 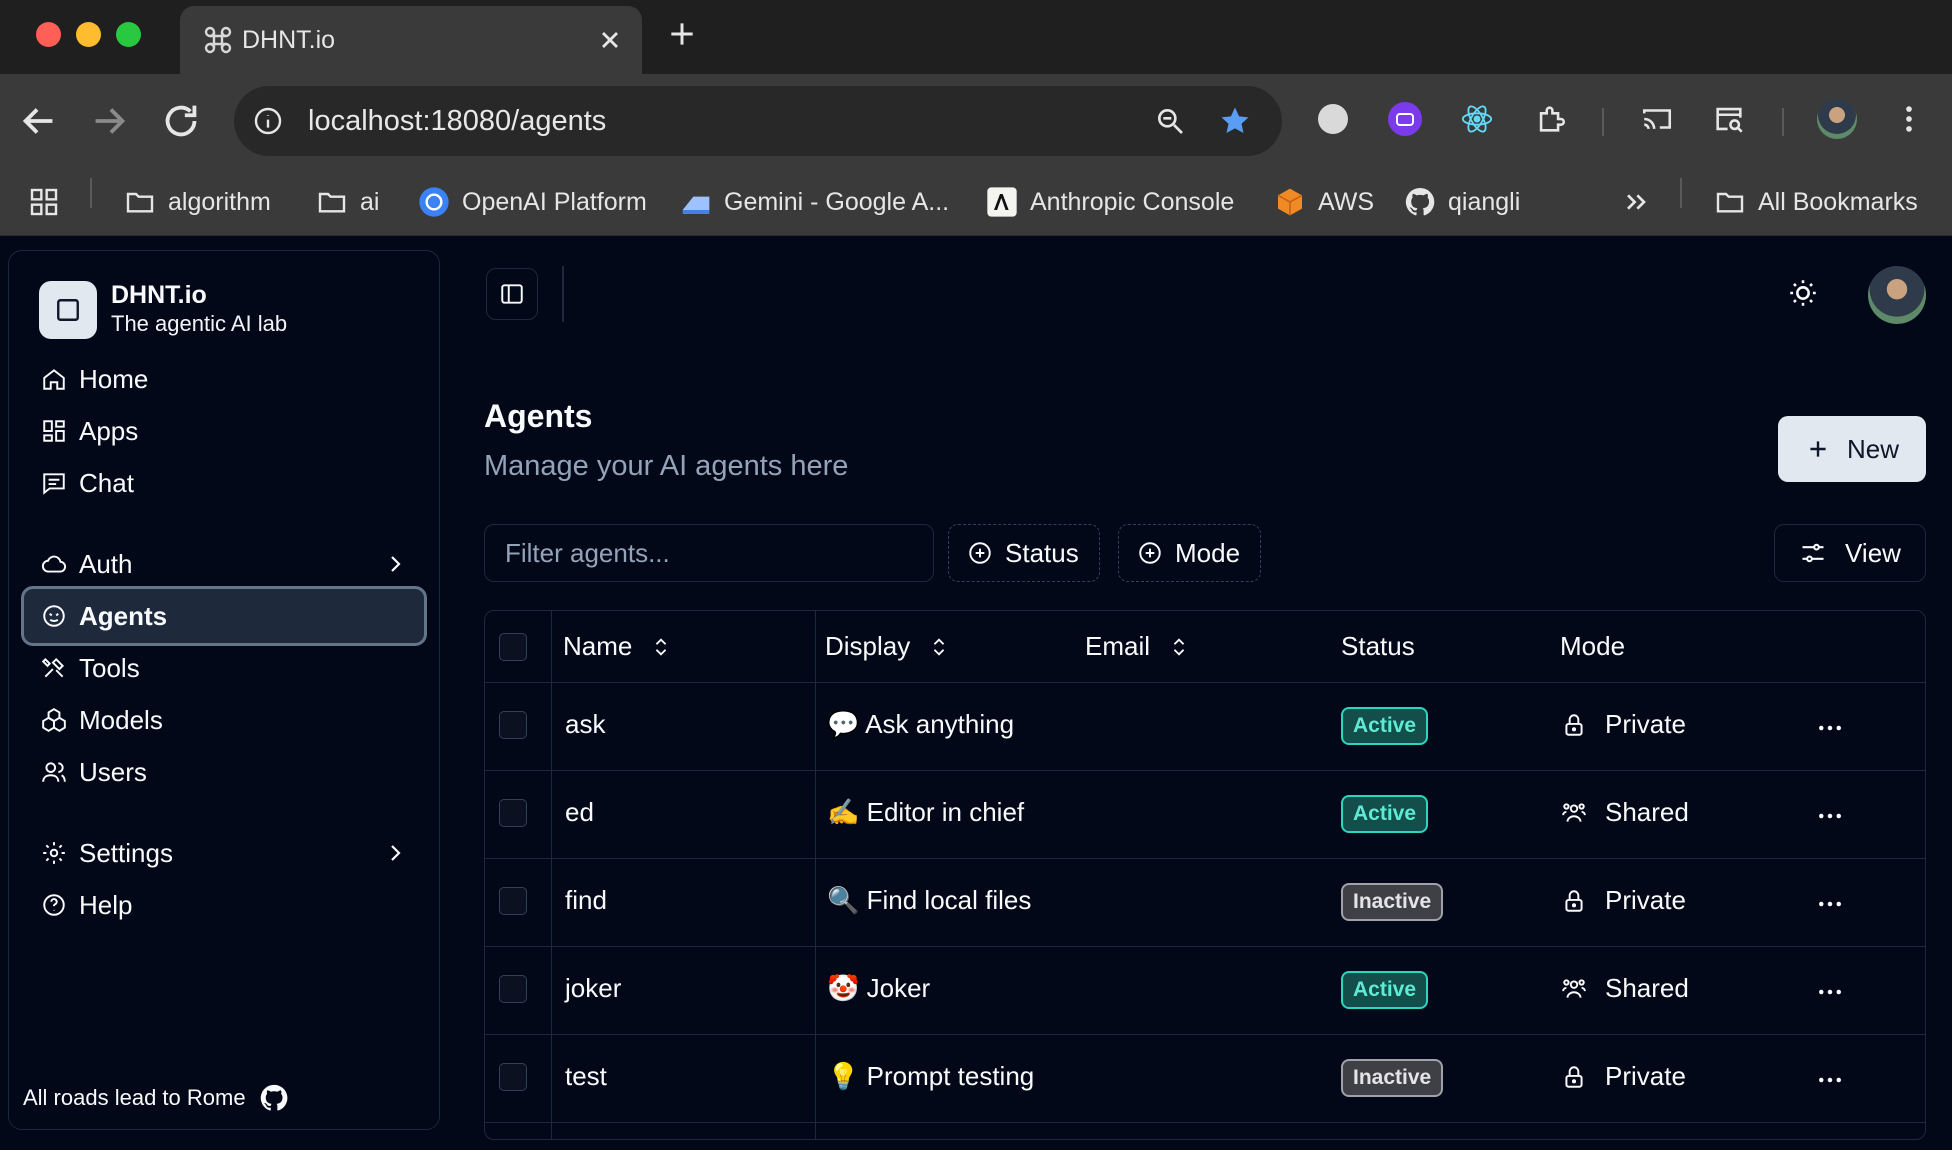 What do you see at coordinates (879, 988) in the screenshot?
I see `agent-display: 🤡 Joker` at bounding box center [879, 988].